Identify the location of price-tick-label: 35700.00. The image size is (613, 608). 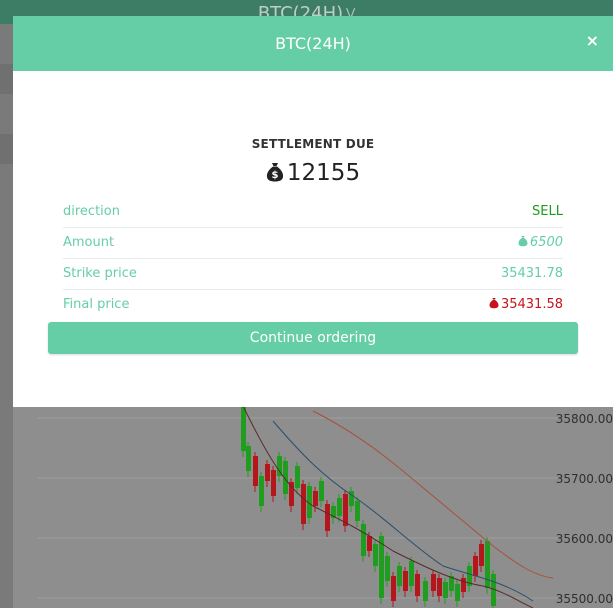
(584, 479).